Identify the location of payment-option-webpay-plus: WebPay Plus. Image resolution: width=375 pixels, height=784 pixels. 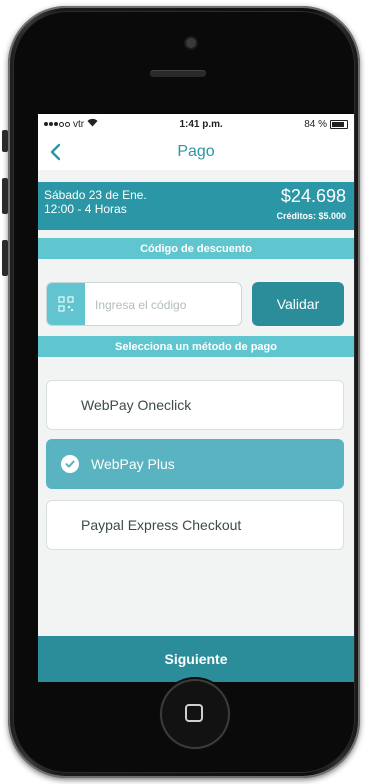
(195, 464).